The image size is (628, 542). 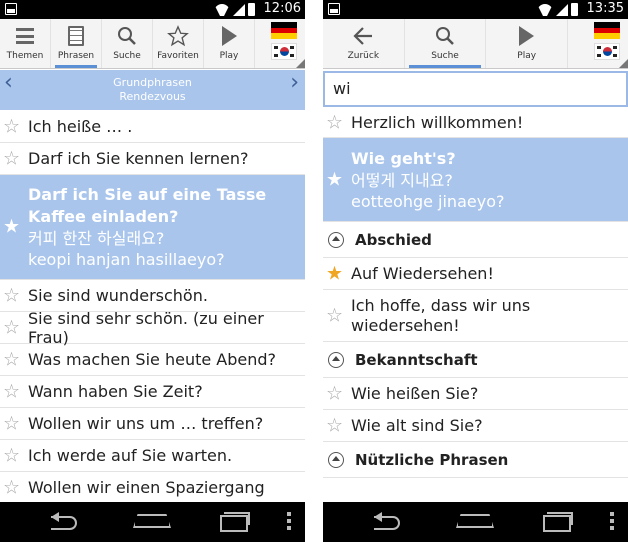 I want to click on list-item: ☆ Ich heiße … ., so click(x=152, y=127).